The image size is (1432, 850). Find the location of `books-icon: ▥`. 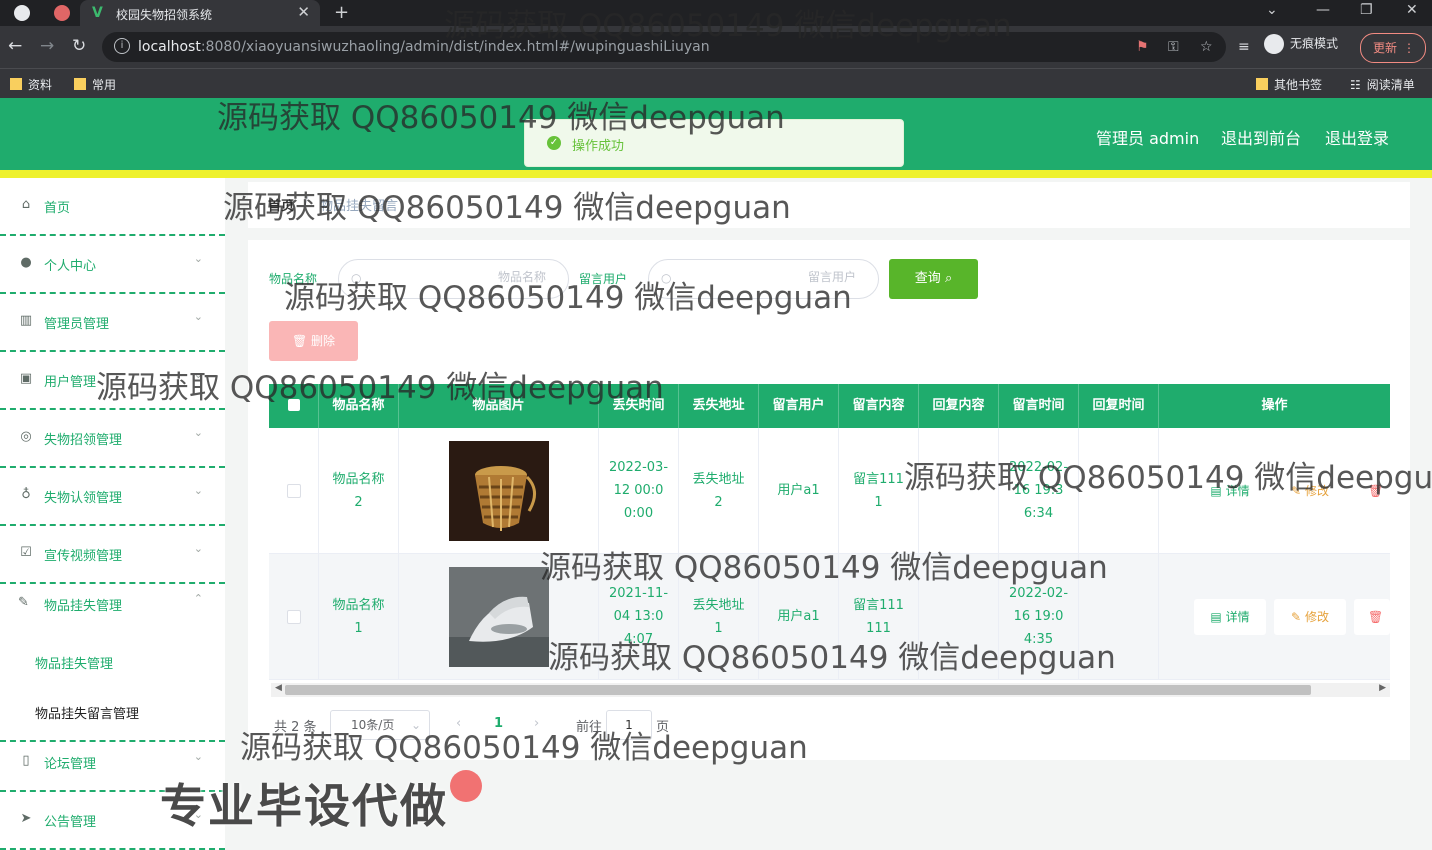

books-icon: ▥ is located at coordinates (26, 320).